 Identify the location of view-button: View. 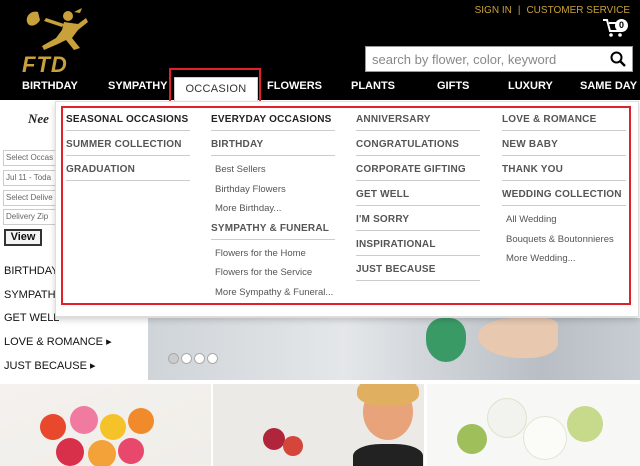
(23, 237).